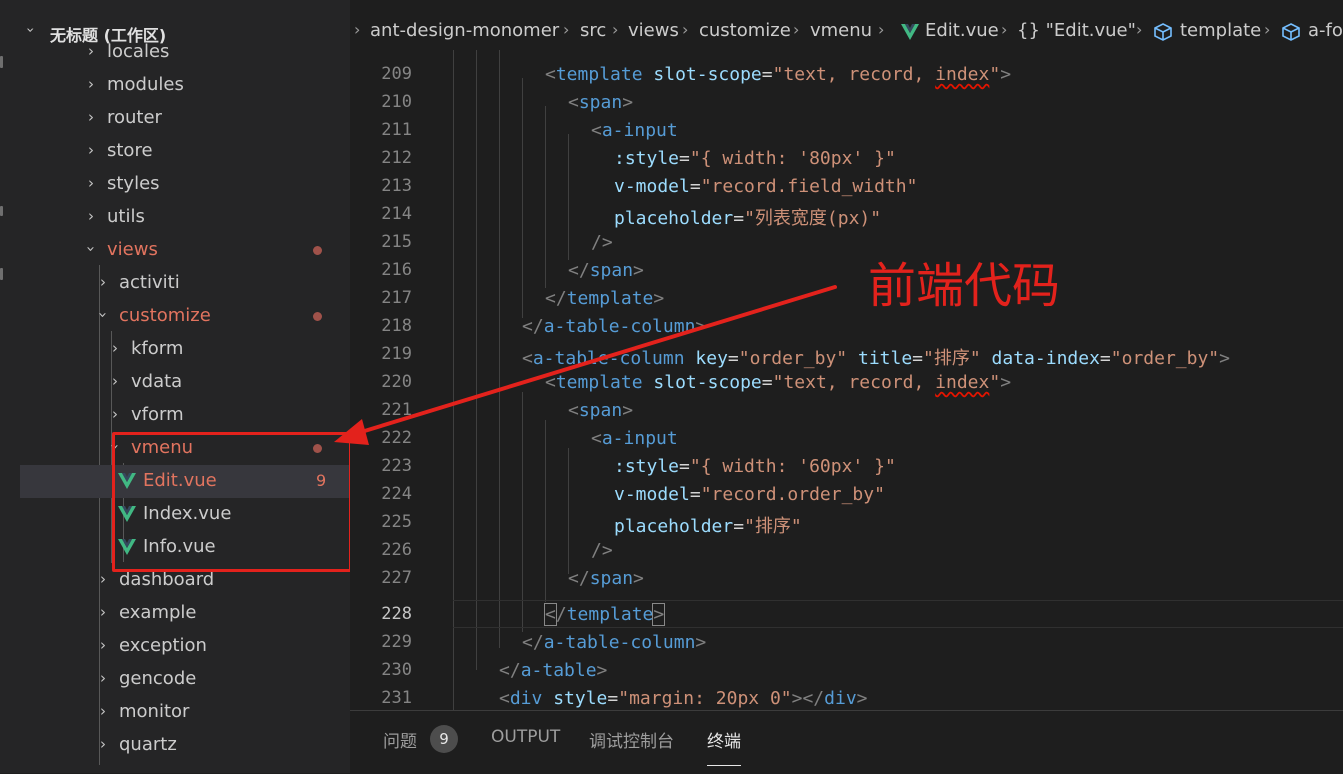 The width and height of the screenshot is (1343, 774). Describe the element at coordinates (396, 102) in the screenshot. I see `line-number: 210` at that location.